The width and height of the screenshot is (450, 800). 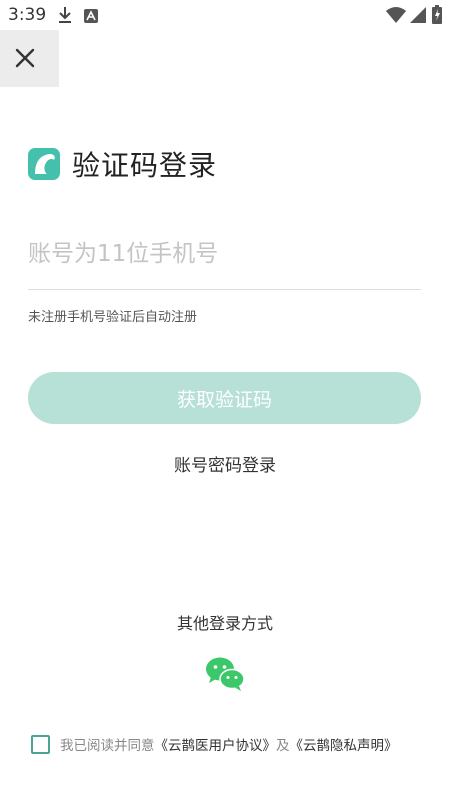 I want to click on page-title: 验证码登录, so click(x=145, y=165).